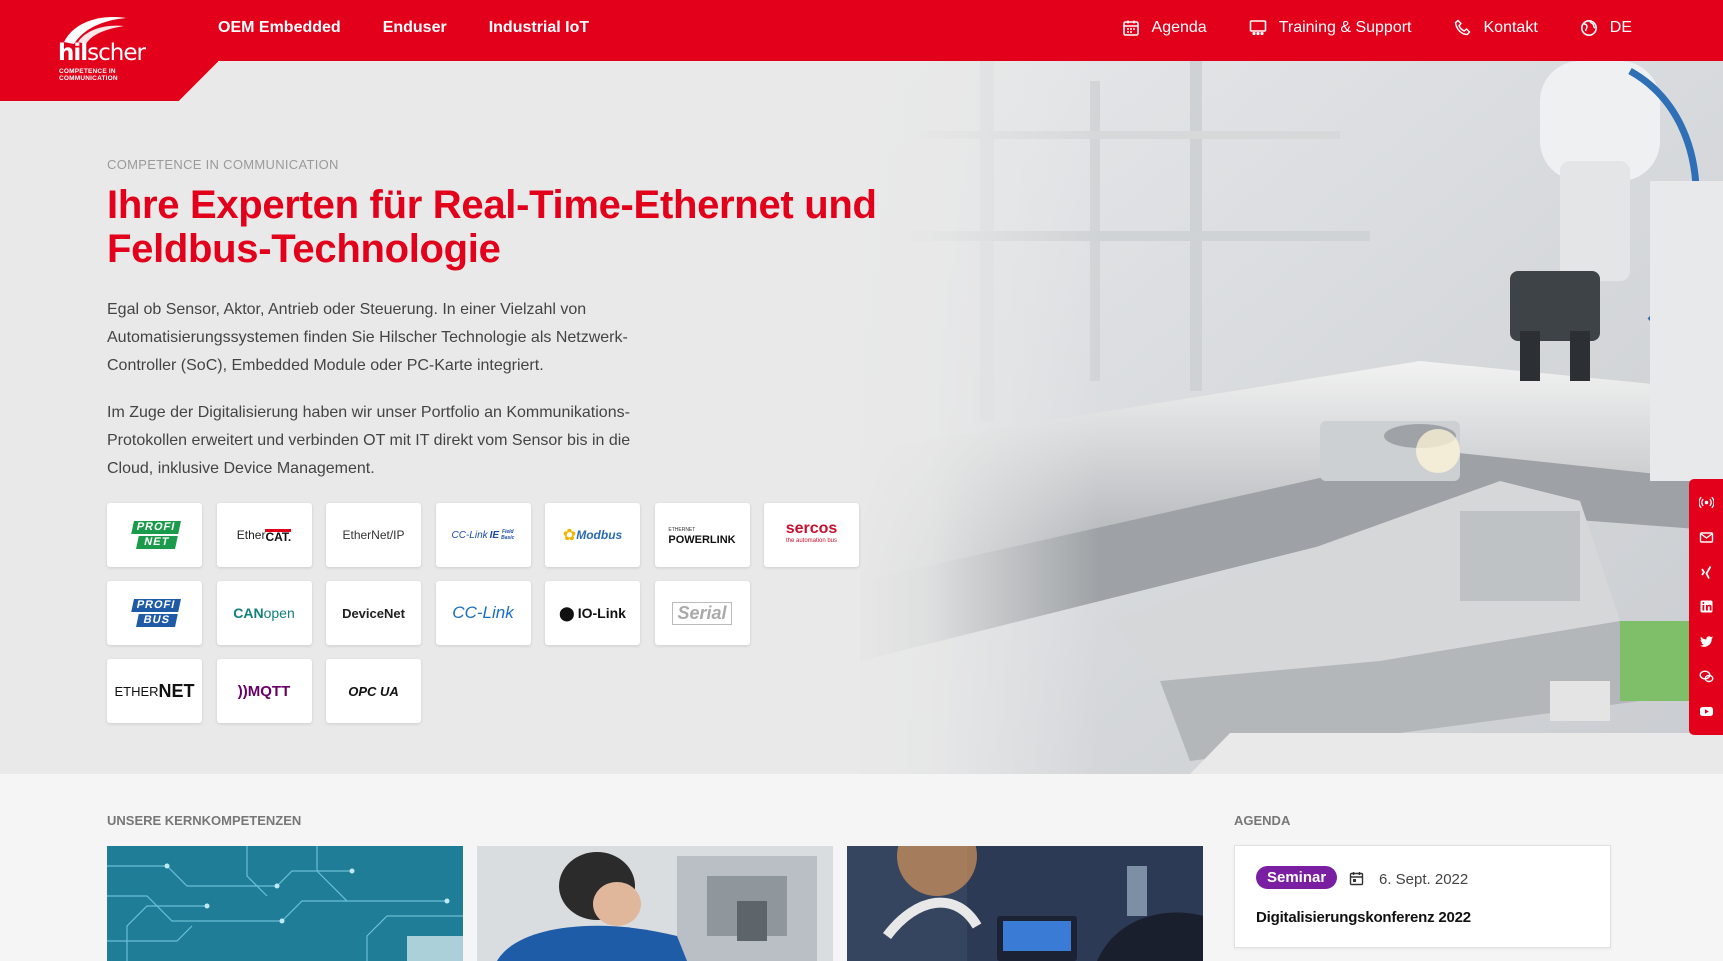 The width and height of the screenshot is (1723, 961). I want to click on nav-contact: Kontakt, so click(1496, 28).